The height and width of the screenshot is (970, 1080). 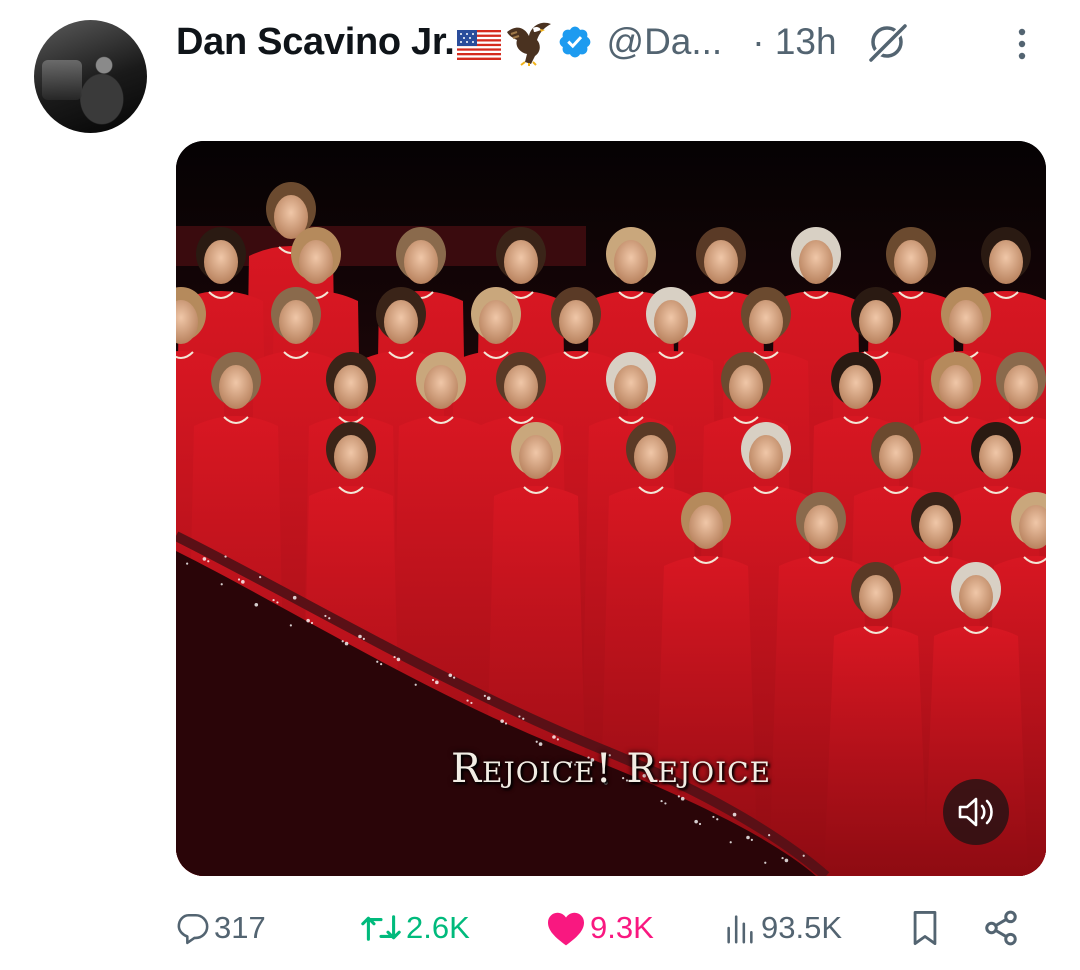 What do you see at coordinates (611, 769) in the screenshot?
I see `video-caption: Rejoice! Rejoice` at bounding box center [611, 769].